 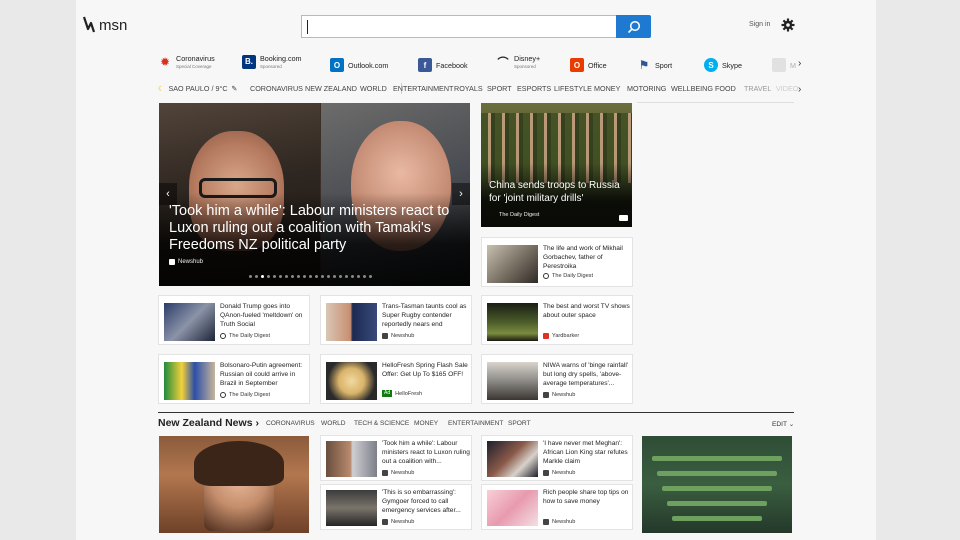 What do you see at coordinates (290, 423) in the screenshot?
I see `nz-nav-coronavirus: CORONAVIRUS` at bounding box center [290, 423].